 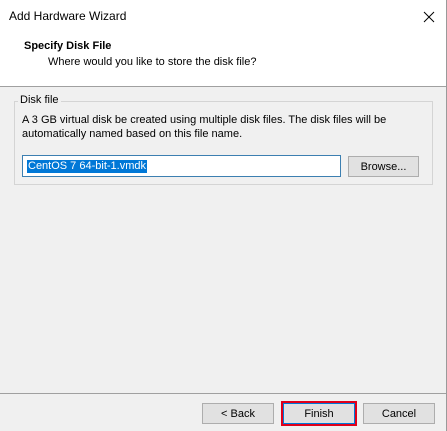 I want to click on window-title: Add Hardware Wizard, so click(x=68, y=16).